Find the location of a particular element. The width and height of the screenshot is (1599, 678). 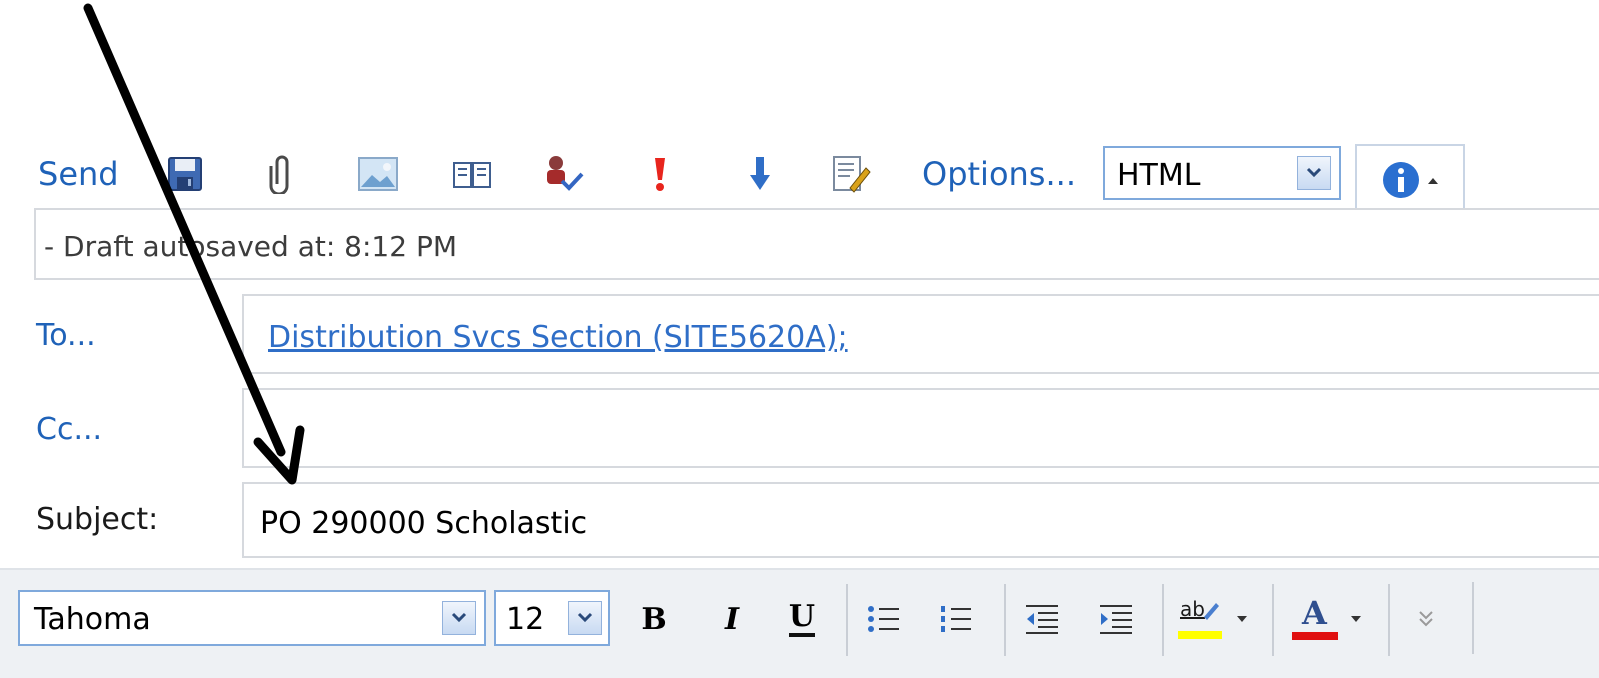

bold-button: B is located at coordinates (654, 619).